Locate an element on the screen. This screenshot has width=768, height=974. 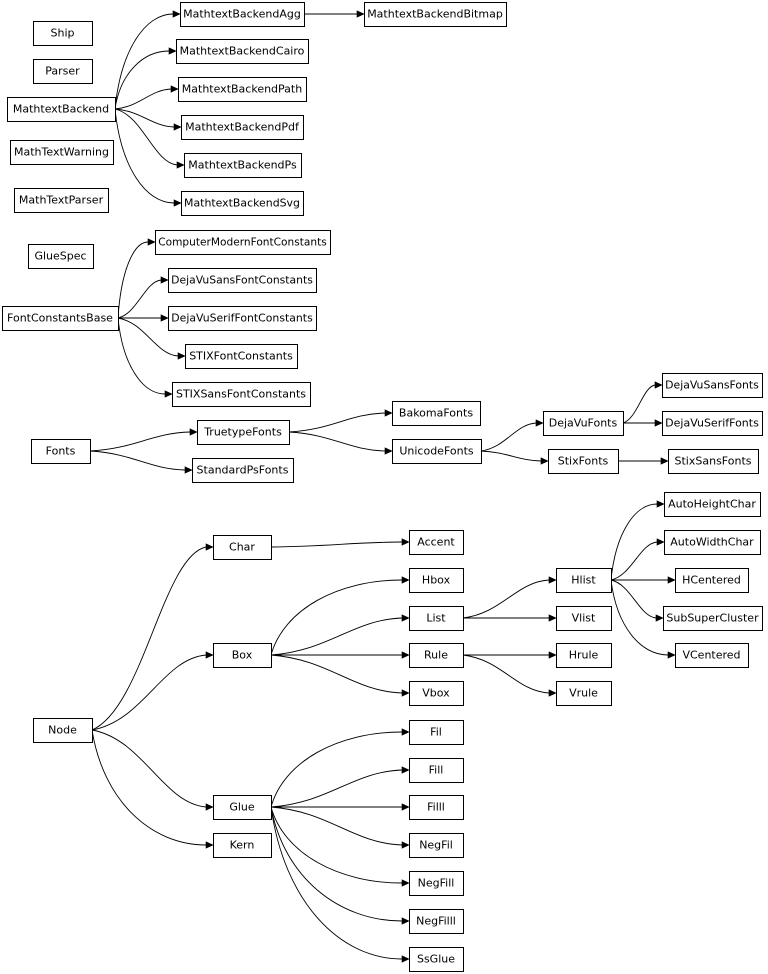
class-node-unicodefonts: UnicodeFonts is located at coordinates (437, 451).